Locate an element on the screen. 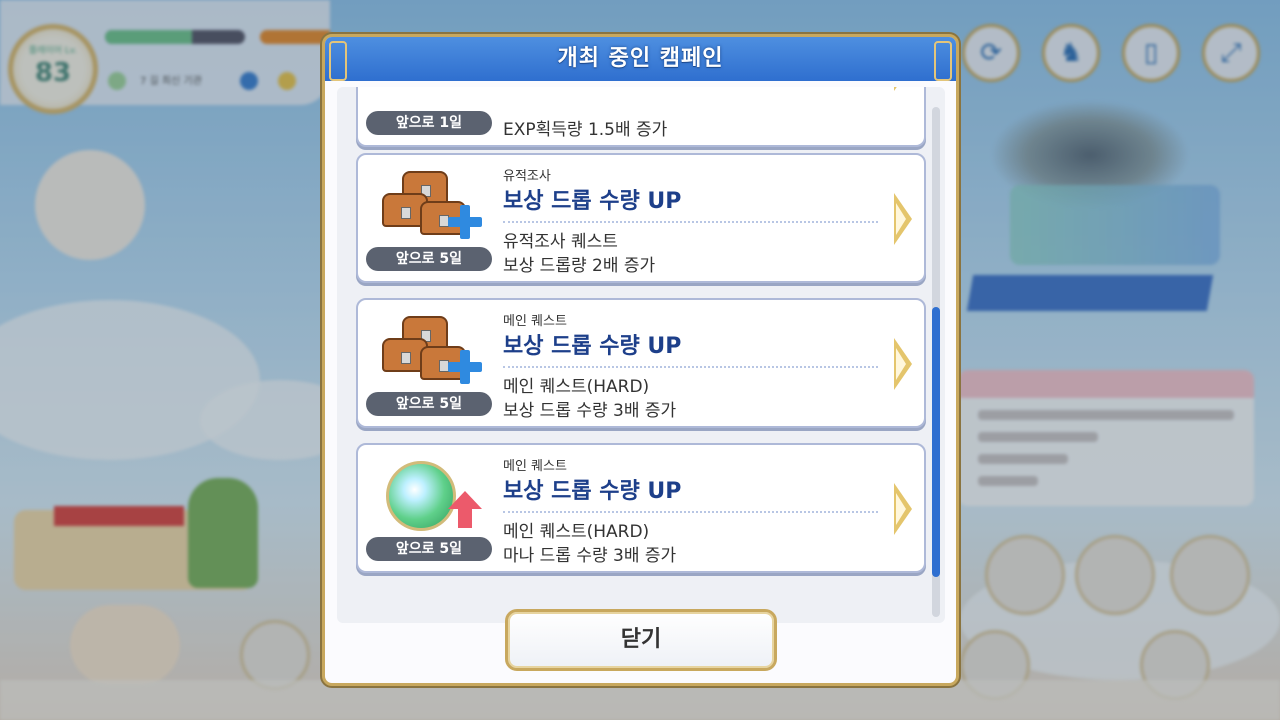 The height and width of the screenshot is (720, 1280). campaign-effect: 마나 드롭 수량 3배 증가 is located at coordinates (590, 556).